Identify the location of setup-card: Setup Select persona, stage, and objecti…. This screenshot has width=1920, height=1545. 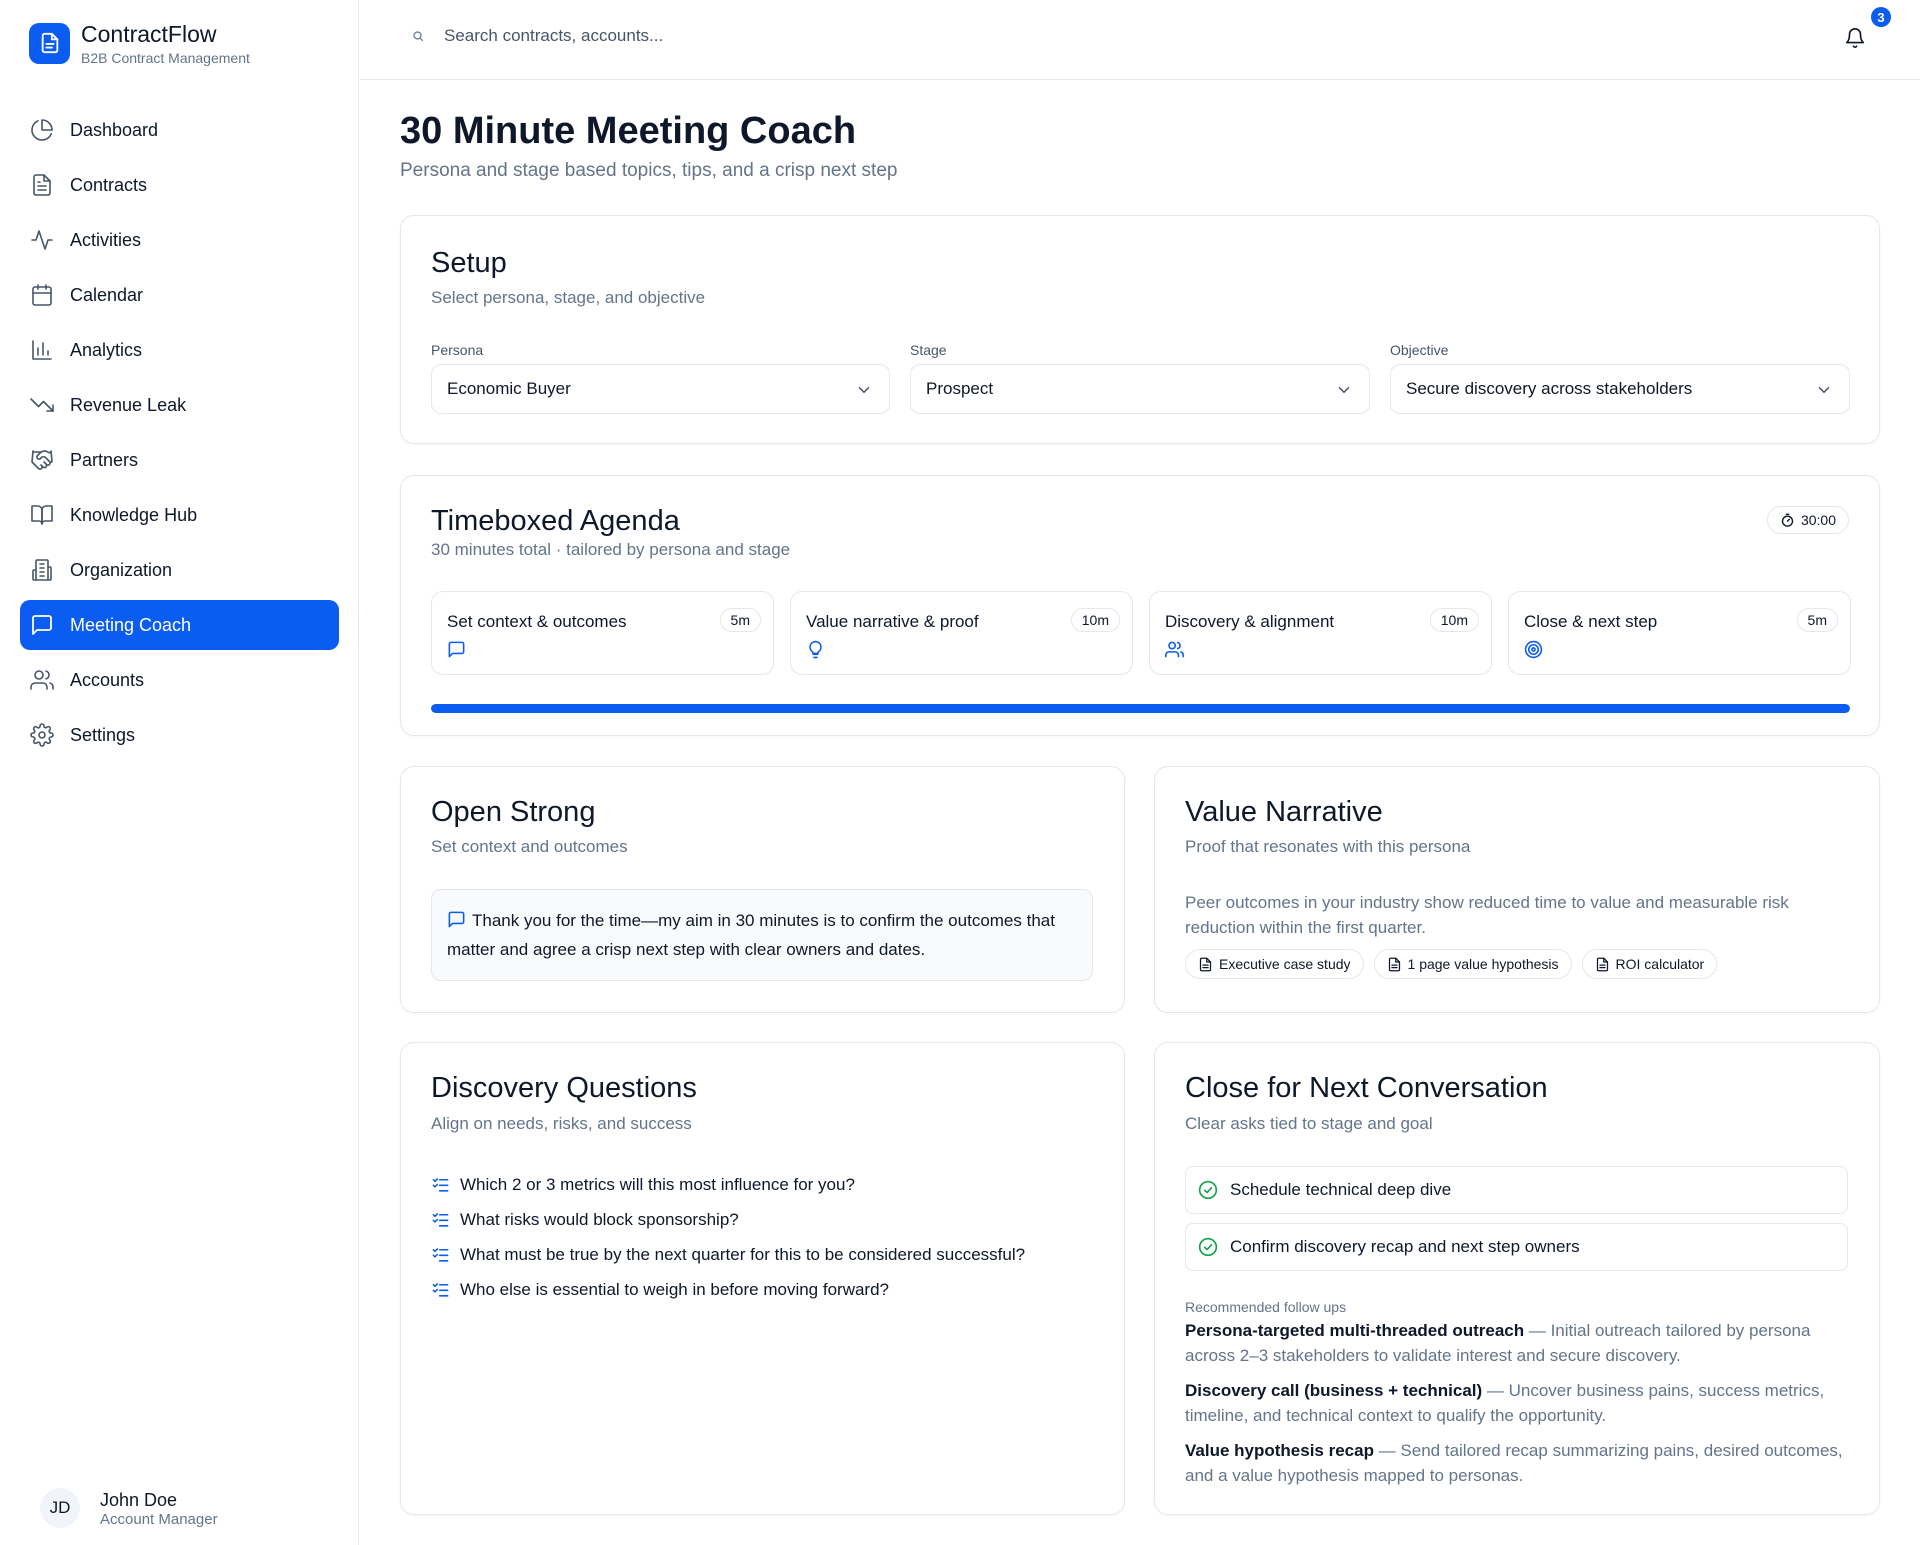
(1140, 329).